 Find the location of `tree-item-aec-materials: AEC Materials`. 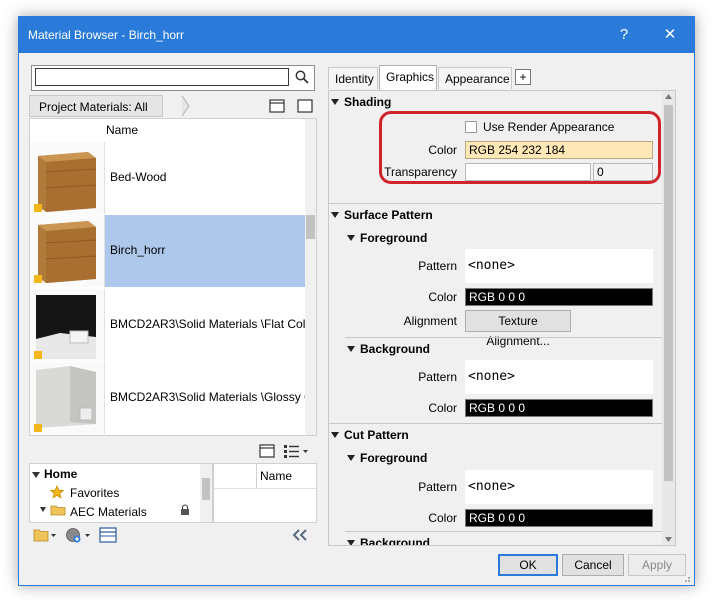

tree-item-aec-materials: AEC Materials is located at coordinates (108, 512).